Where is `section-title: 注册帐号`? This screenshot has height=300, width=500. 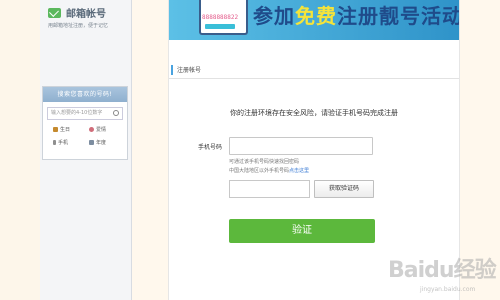
section-title: 注册帐号 is located at coordinates (189, 70).